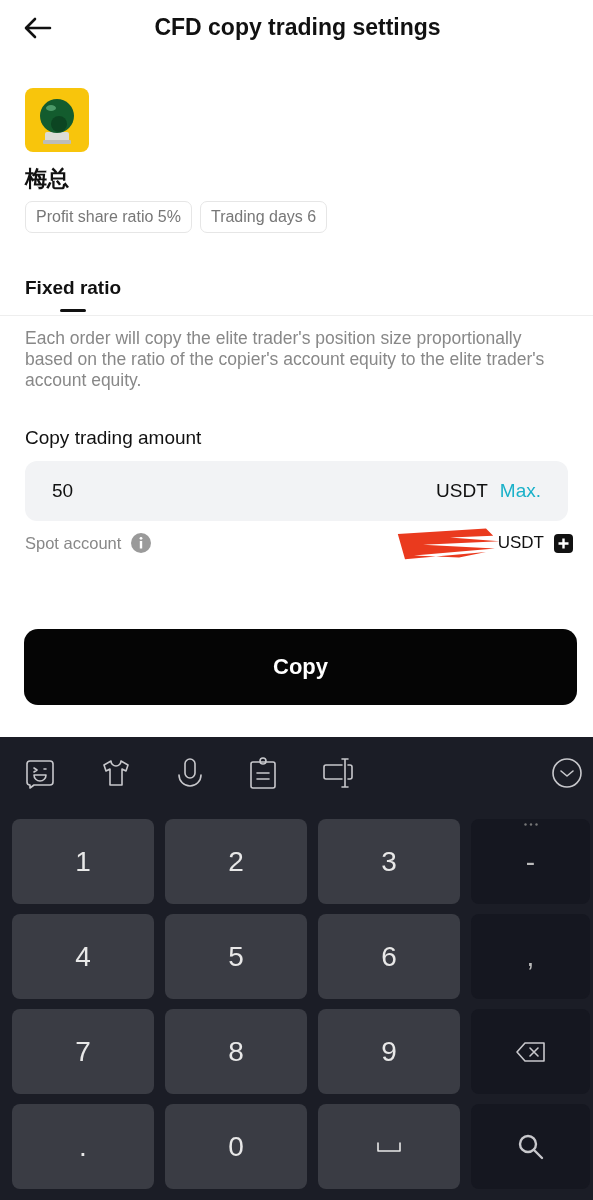 The height and width of the screenshot is (1200, 593). What do you see at coordinates (297, 27) in the screenshot?
I see `page-title: CFD copy trading settings` at bounding box center [297, 27].